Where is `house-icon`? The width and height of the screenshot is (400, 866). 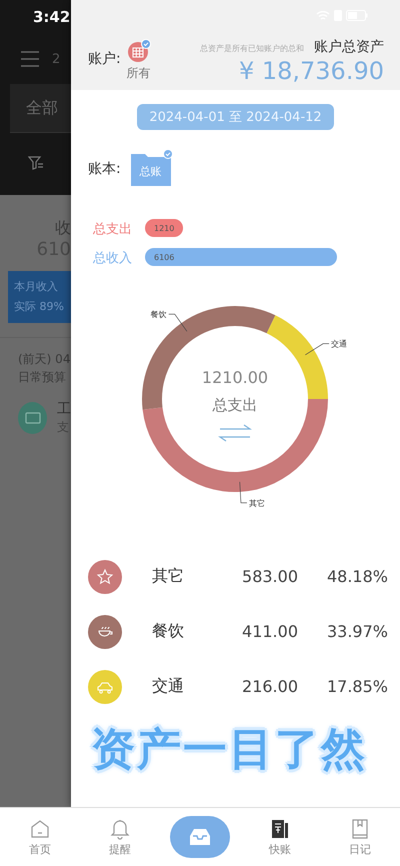 house-icon is located at coordinates (40, 829).